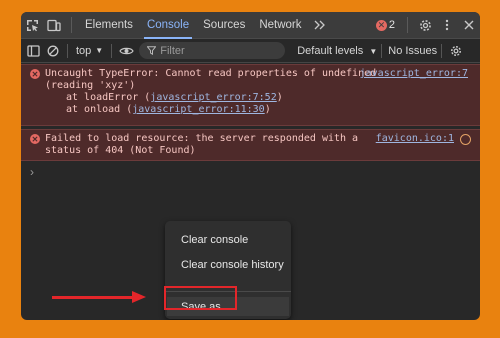 The height and width of the screenshot is (338, 500). What do you see at coordinates (139, 297) in the screenshot?
I see `annotation-arrow-head` at bounding box center [139, 297].